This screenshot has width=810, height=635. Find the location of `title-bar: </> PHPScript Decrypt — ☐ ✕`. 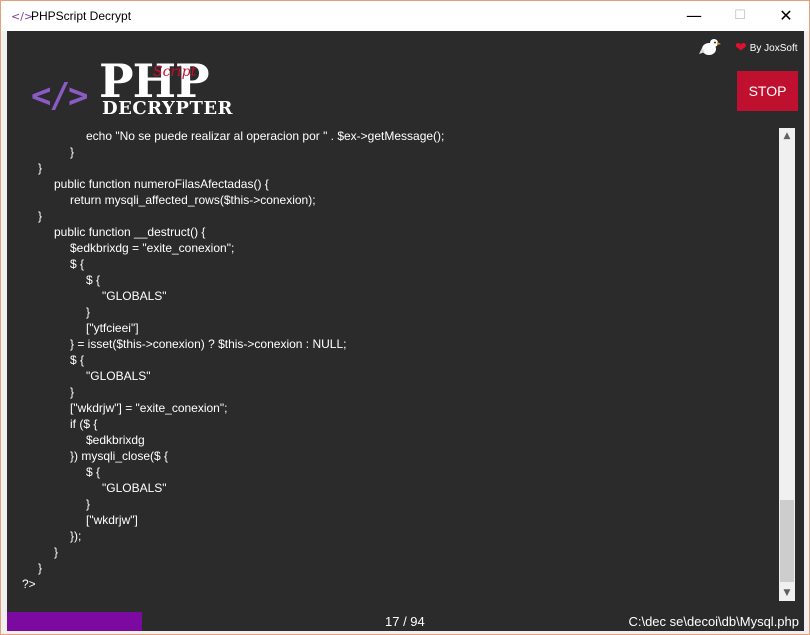

title-bar: </> PHPScript Decrypt — ☐ ✕ is located at coordinates (405, 16).